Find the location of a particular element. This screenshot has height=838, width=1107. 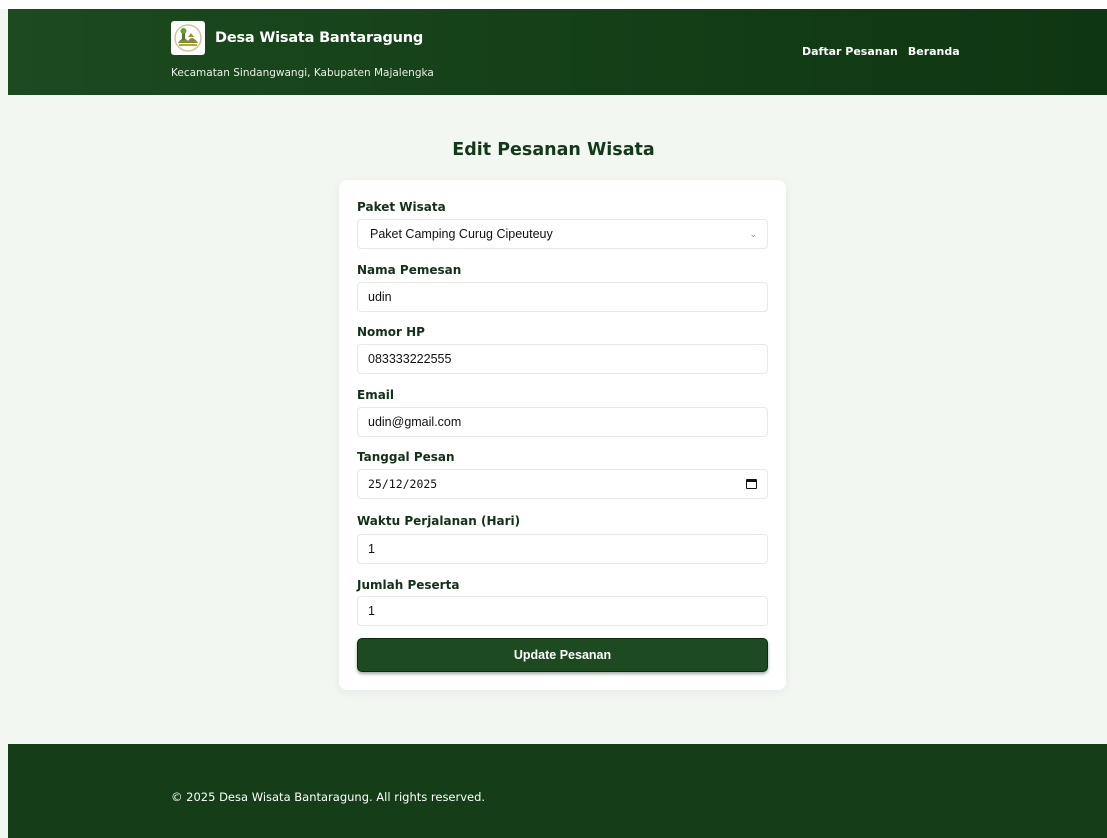

nama-pemesan-input: udin is located at coordinates (562, 297).